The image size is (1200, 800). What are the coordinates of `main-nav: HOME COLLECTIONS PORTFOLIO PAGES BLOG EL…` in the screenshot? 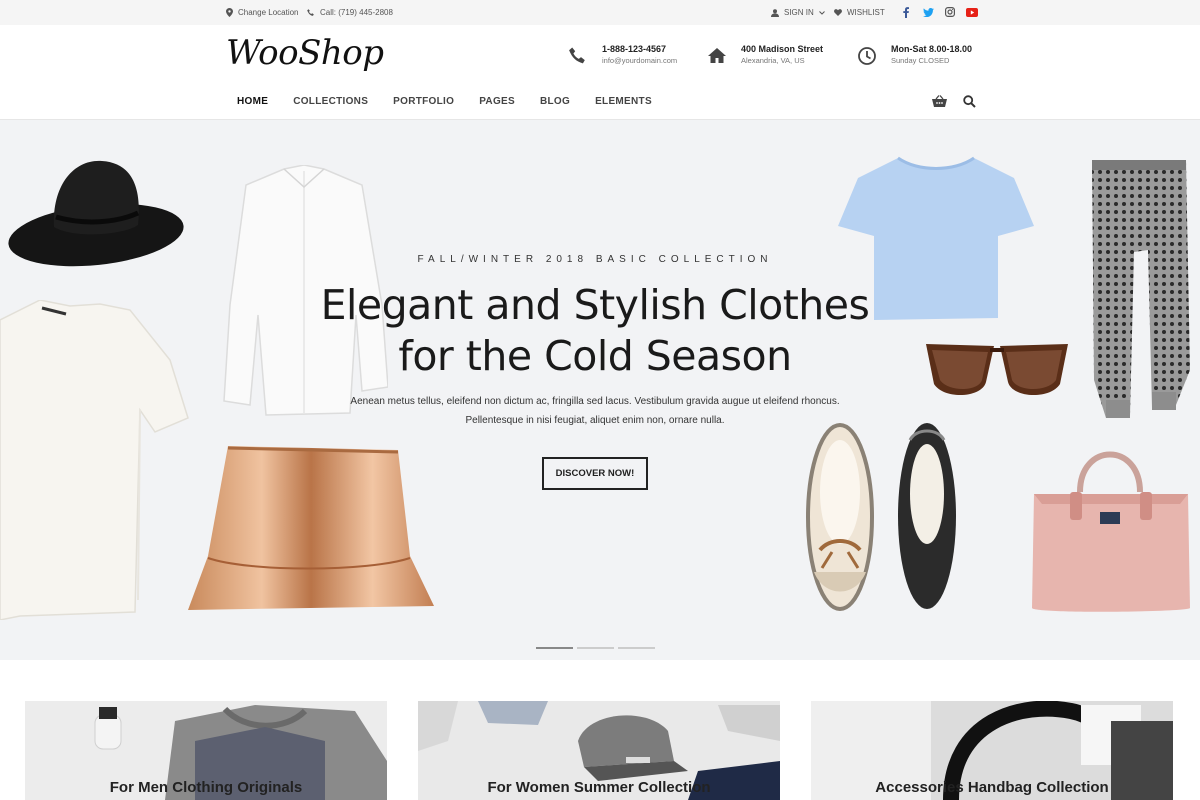 It's located at (457, 101).